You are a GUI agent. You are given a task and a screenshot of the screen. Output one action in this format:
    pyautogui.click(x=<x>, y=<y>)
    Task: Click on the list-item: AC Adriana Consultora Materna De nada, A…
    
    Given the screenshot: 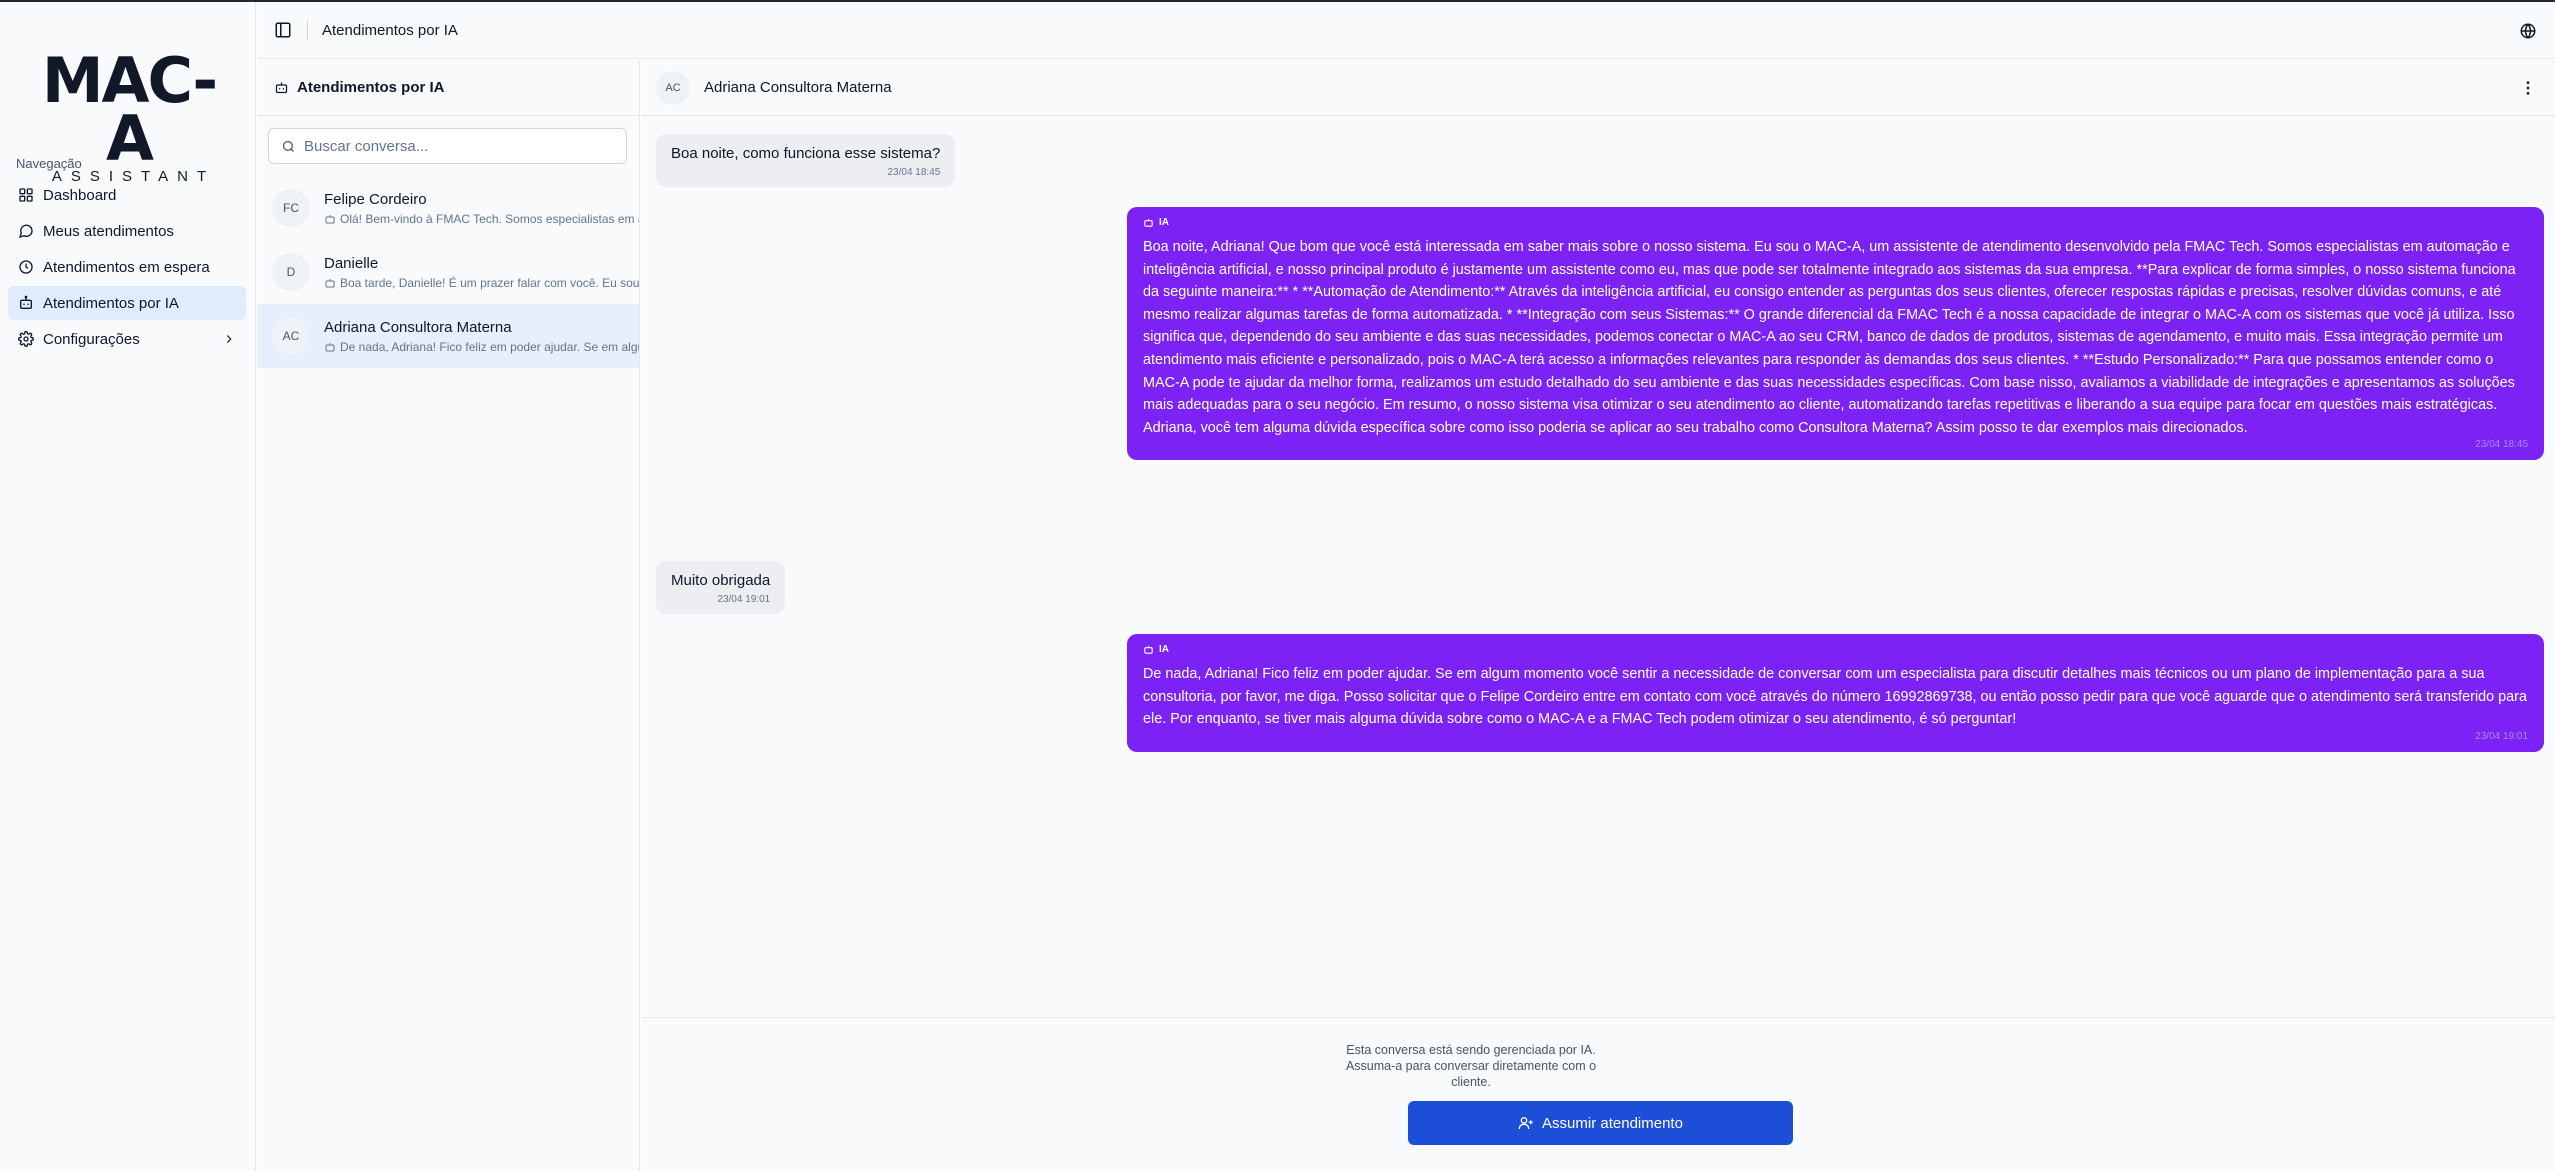 What is the action you would take?
    pyautogui.click(x=448, y=336)
    